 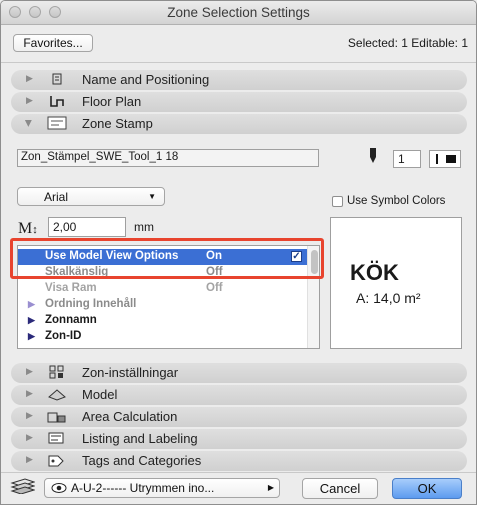 I want to click on panel-label: Floor Plan, so click(x=112, y=101).